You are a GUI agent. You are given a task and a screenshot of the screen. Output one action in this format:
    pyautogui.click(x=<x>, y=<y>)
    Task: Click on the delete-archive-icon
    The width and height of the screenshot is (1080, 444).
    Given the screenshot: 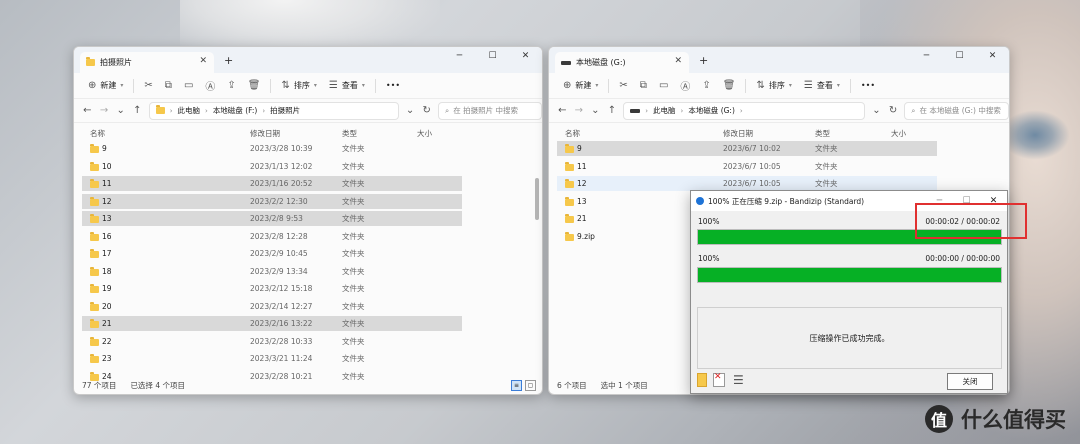 What is the action you would take?
    pyautogui.click(x=720, y=379)
    